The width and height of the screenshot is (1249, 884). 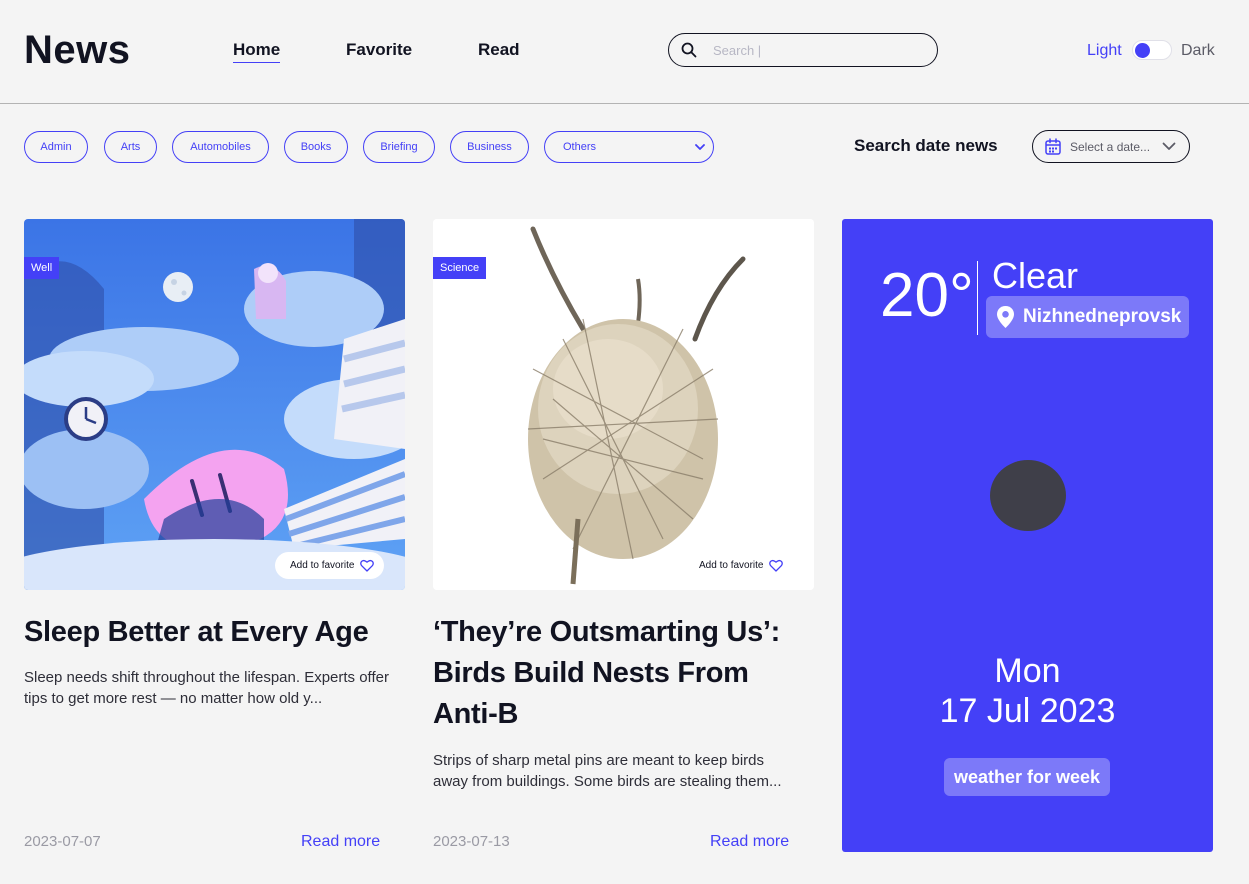 I want to click on nav-read: Read, so click(x=499, y=50).